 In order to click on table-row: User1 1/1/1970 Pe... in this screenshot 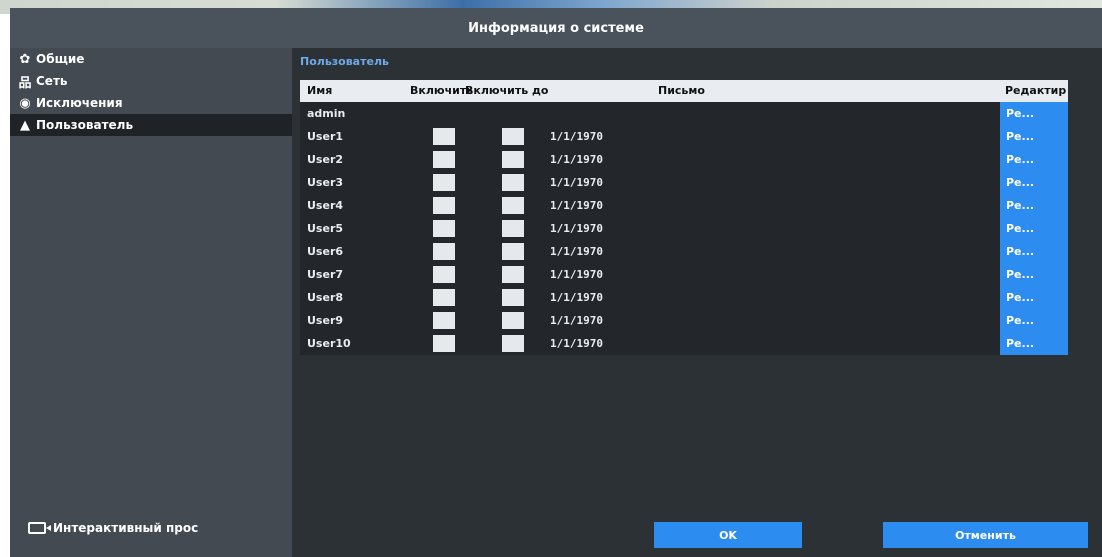, I will do `click(684, 136)`.